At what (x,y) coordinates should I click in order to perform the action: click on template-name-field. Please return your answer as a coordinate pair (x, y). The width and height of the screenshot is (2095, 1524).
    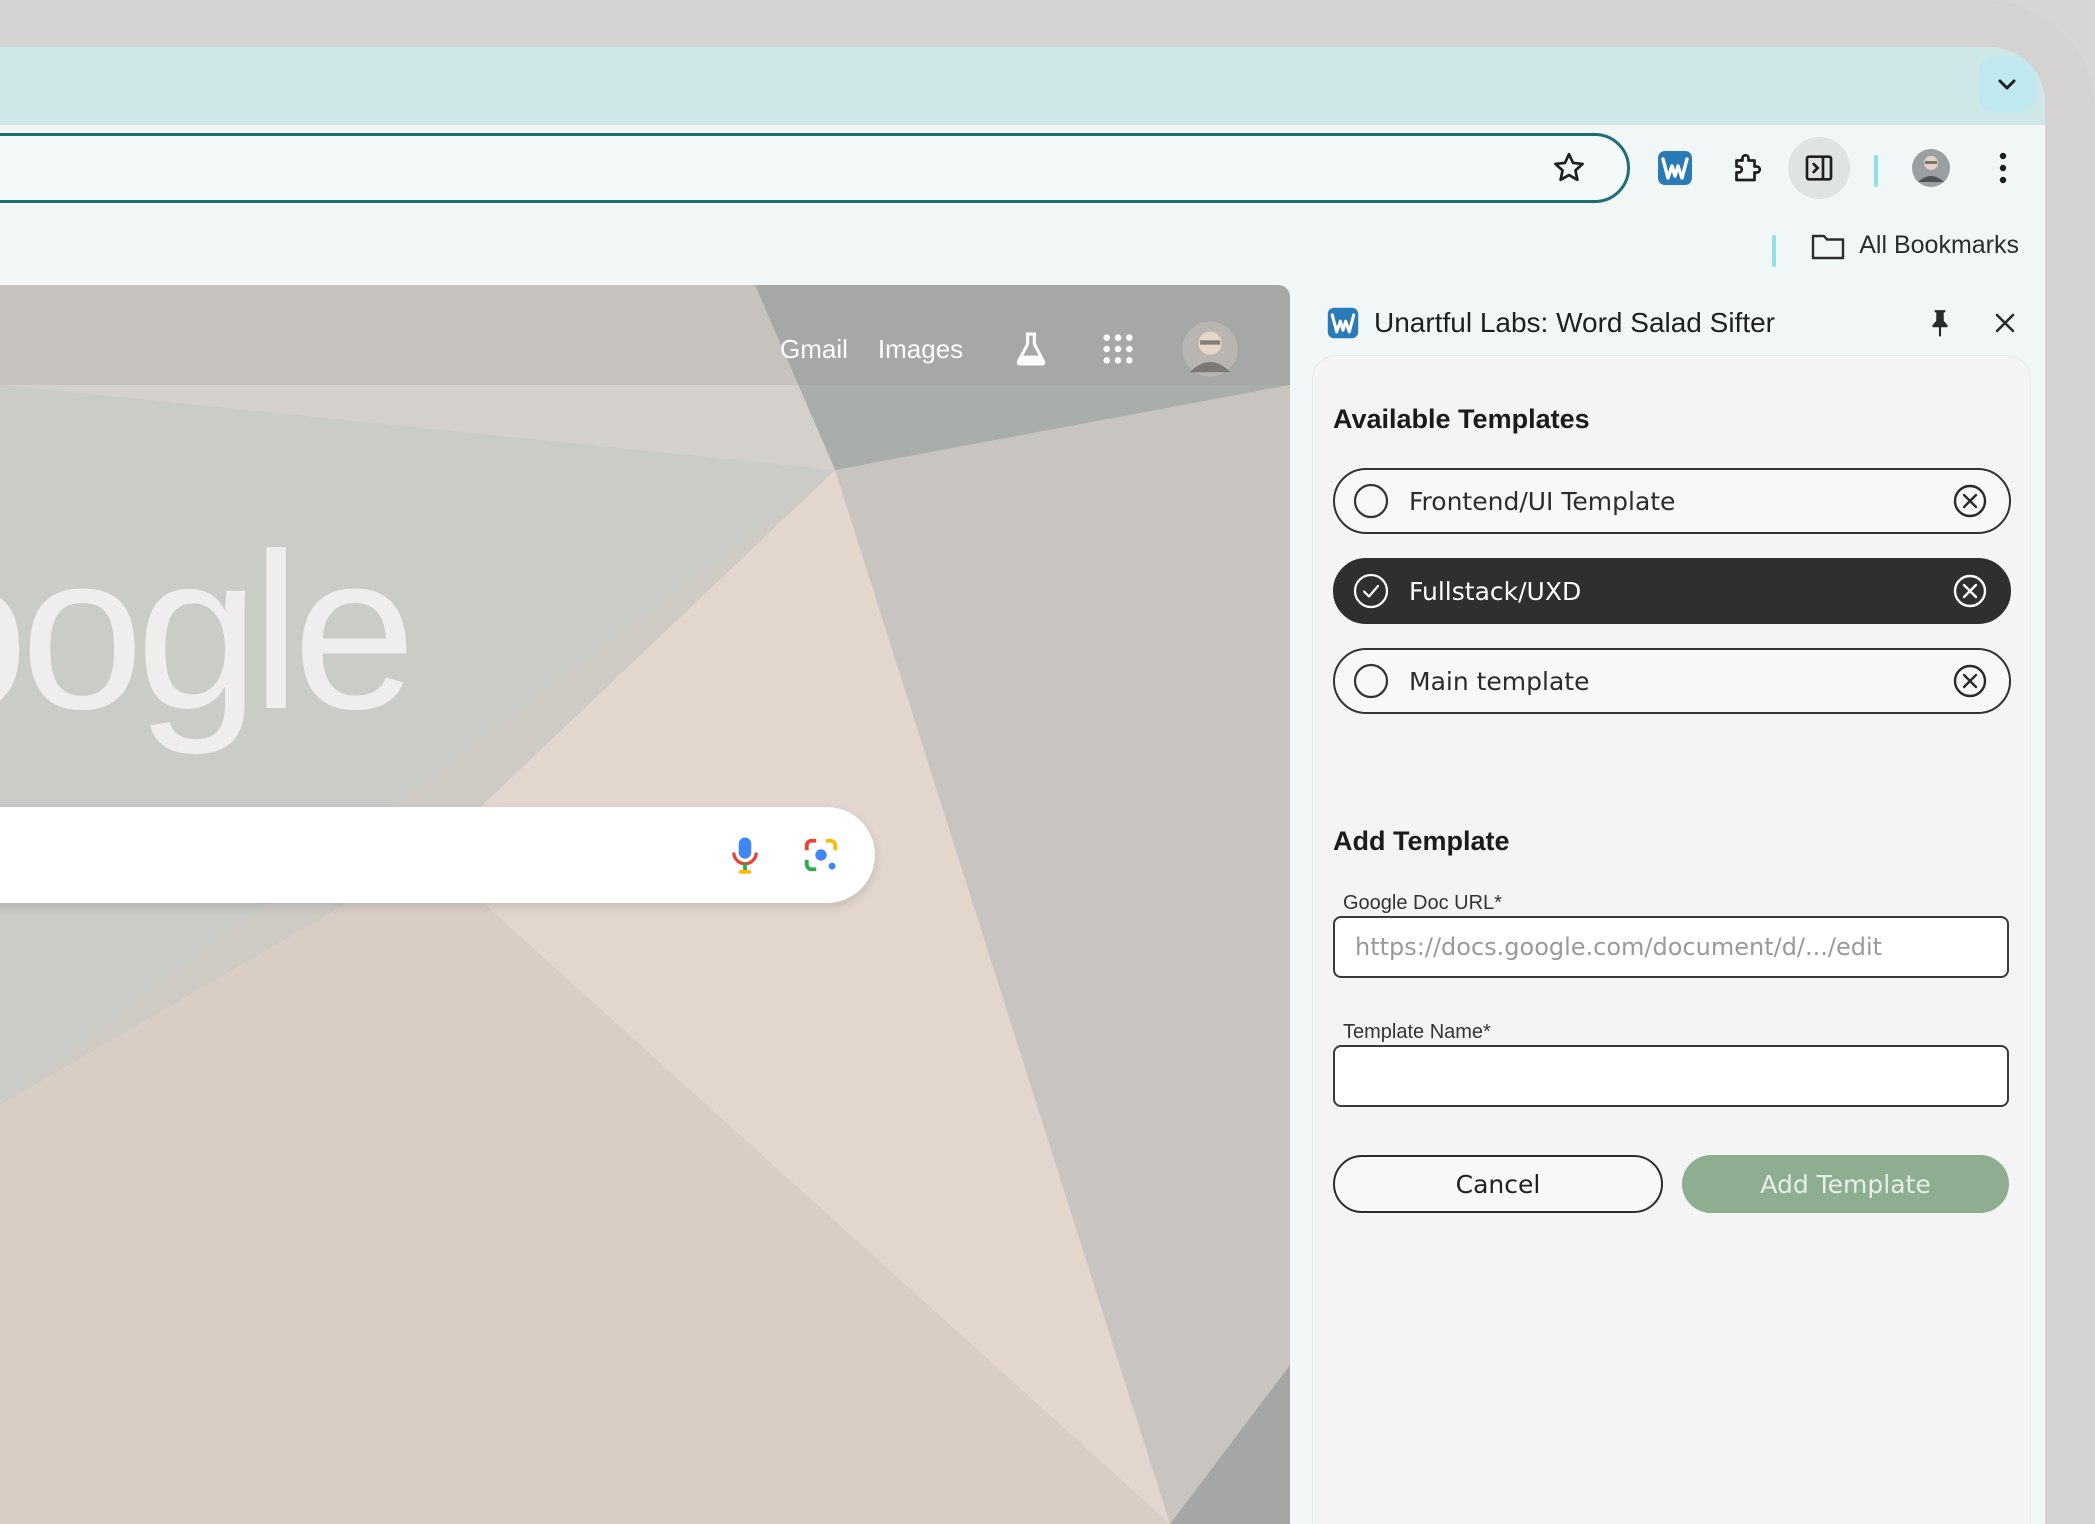
    Looking at the image, I should click on (1671, 1076).